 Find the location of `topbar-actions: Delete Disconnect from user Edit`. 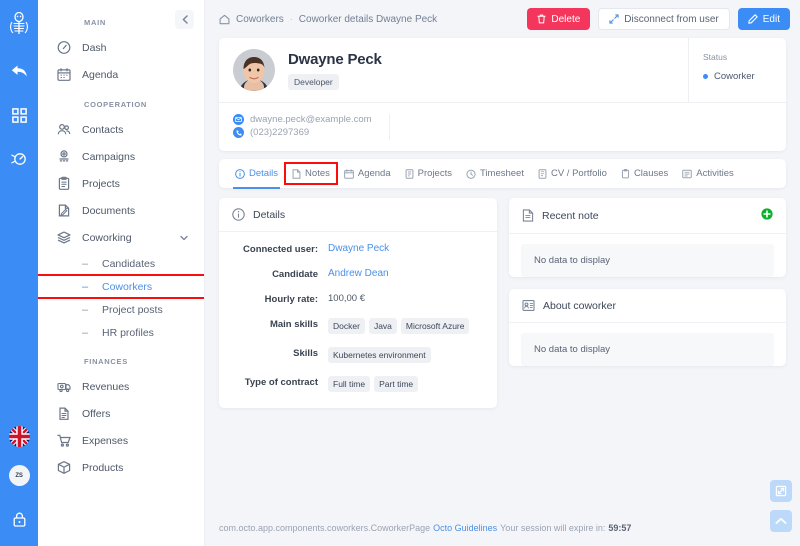

topbar-actions: Delete Disconnect from user Edit is located at coordinates (658, 19).